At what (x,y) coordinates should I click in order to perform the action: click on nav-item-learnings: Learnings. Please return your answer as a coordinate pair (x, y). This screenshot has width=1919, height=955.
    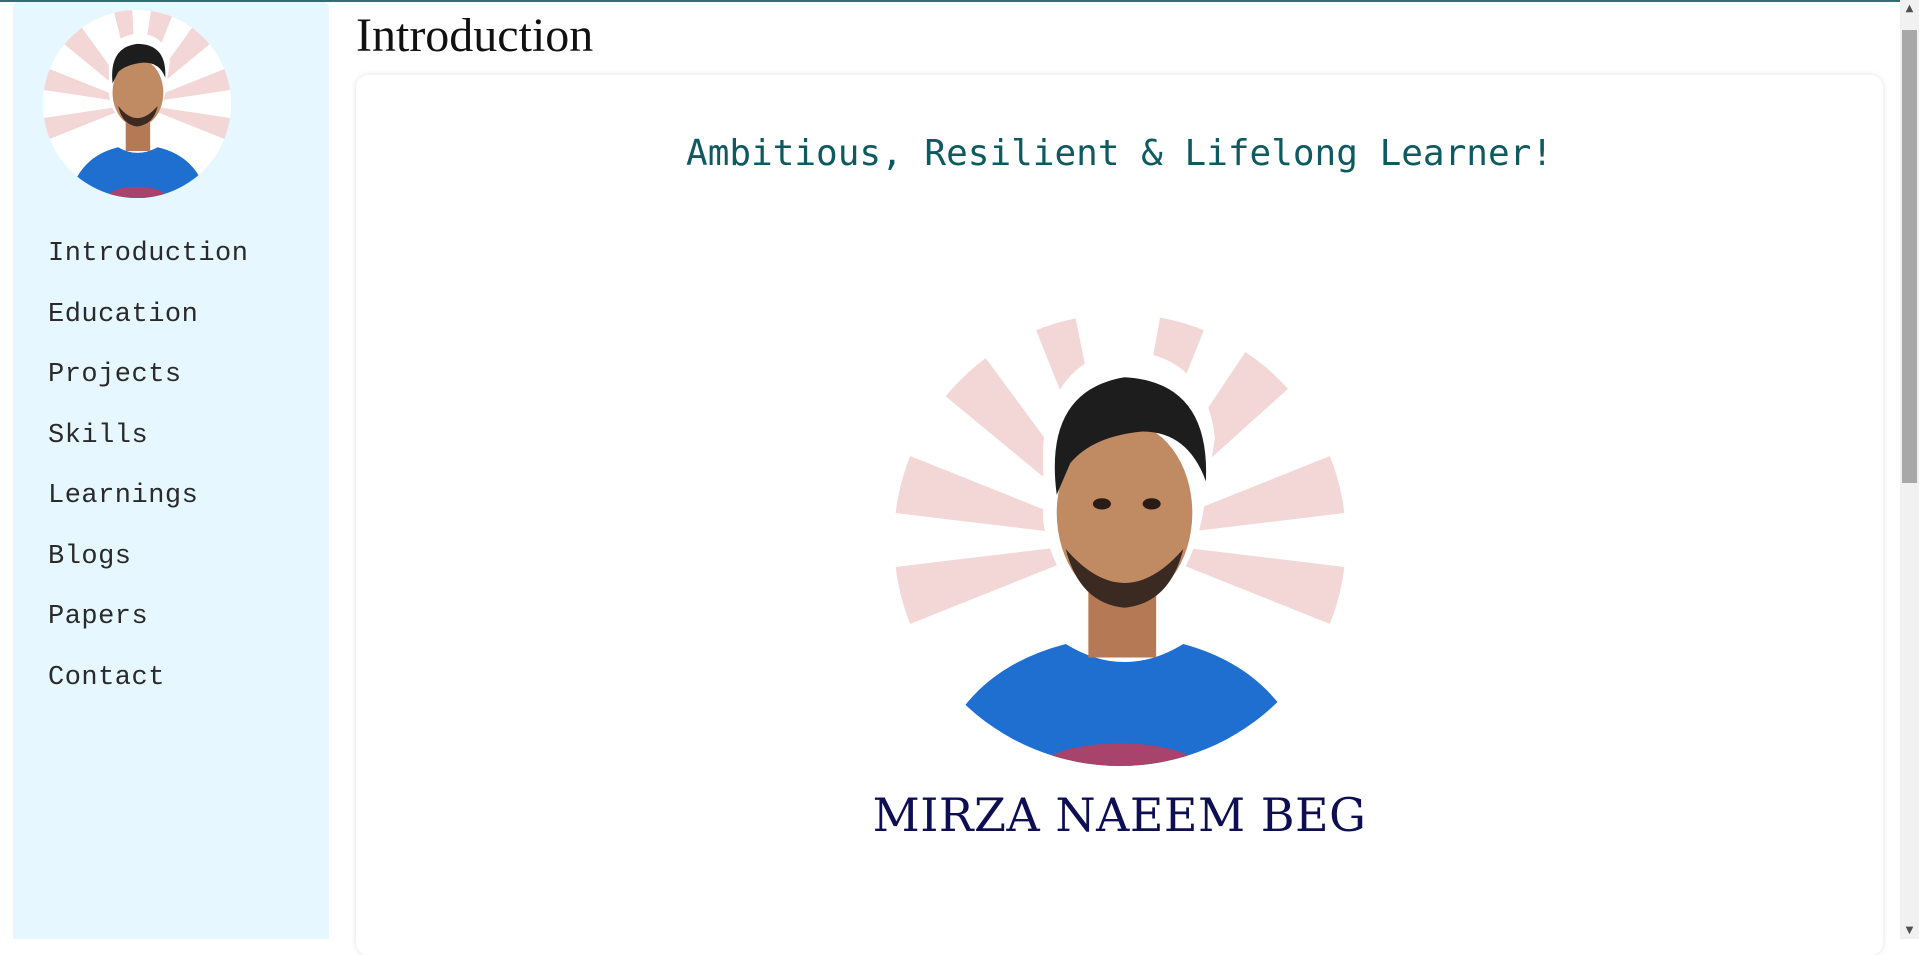
    Looking at the image, I should click on (148, 496).